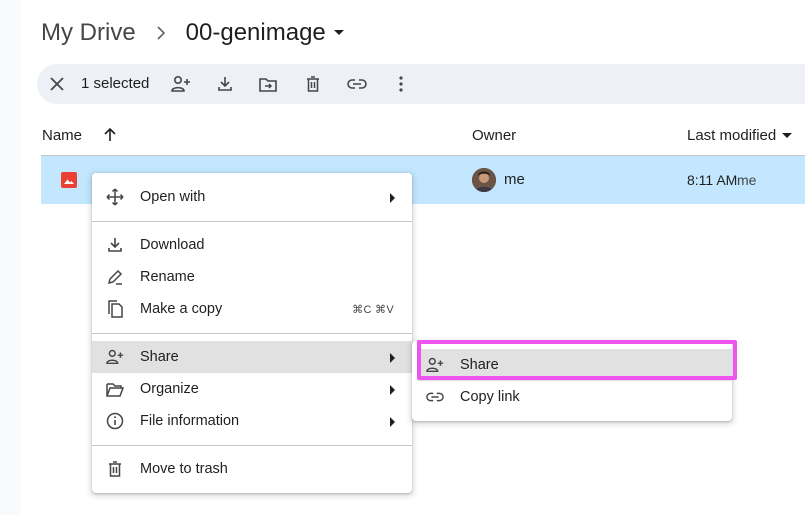  What do you see at coordinates (401, 84) in the screenshot?
I see `more-vert-icon` at bounding box center [401, 84].